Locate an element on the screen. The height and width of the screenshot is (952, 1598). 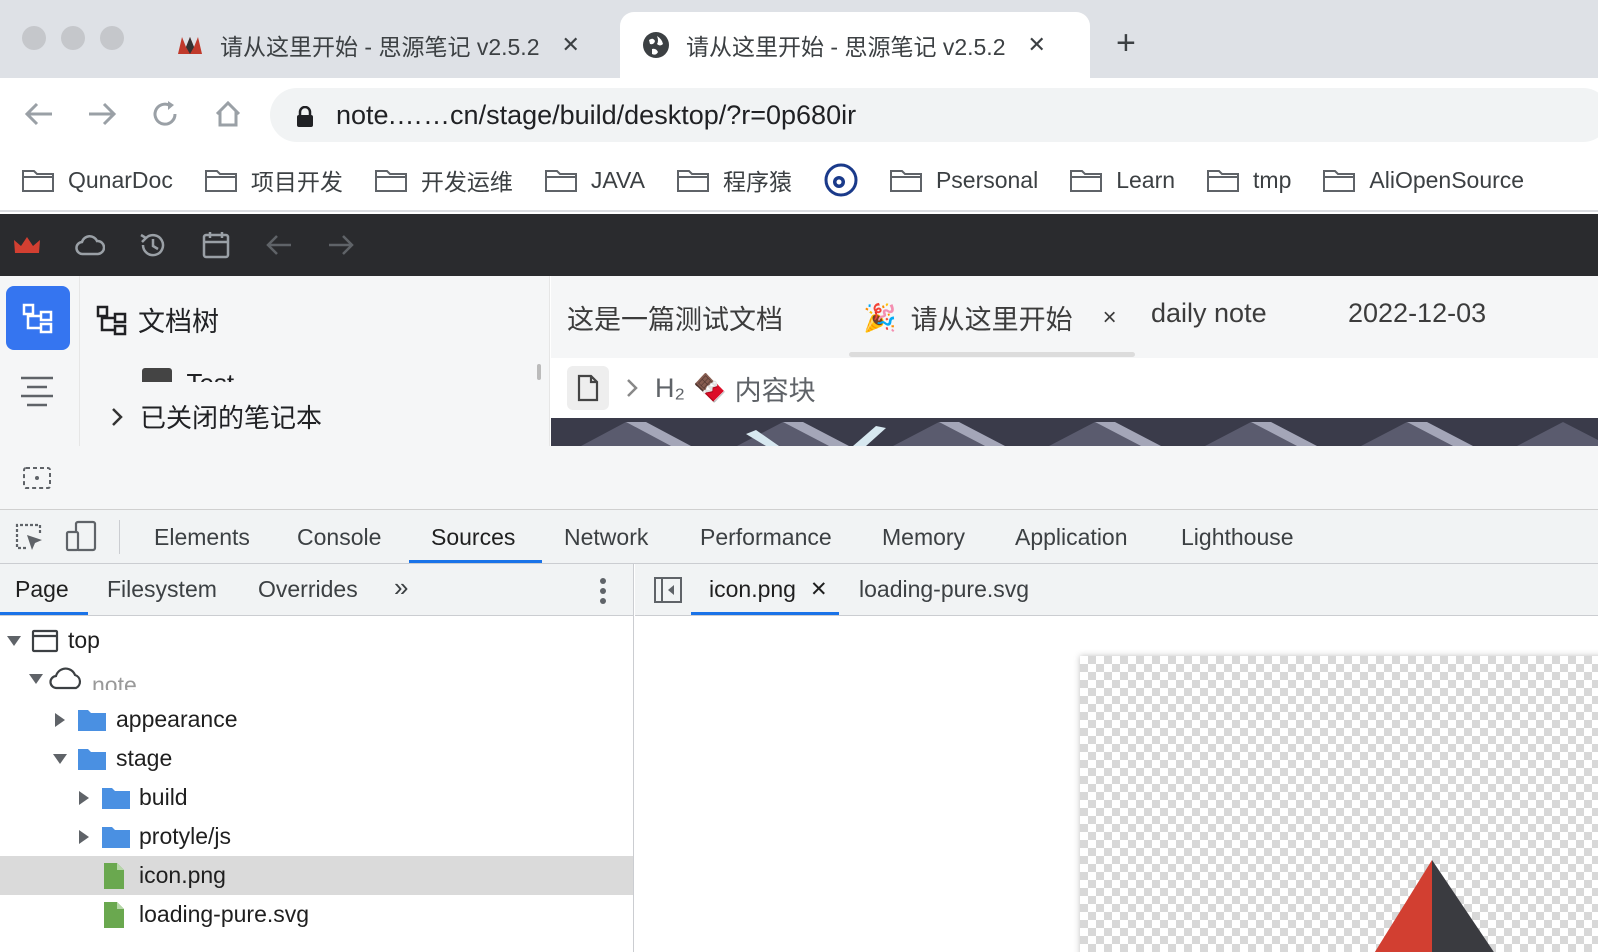
back-button is located at coordinates (39, 114).